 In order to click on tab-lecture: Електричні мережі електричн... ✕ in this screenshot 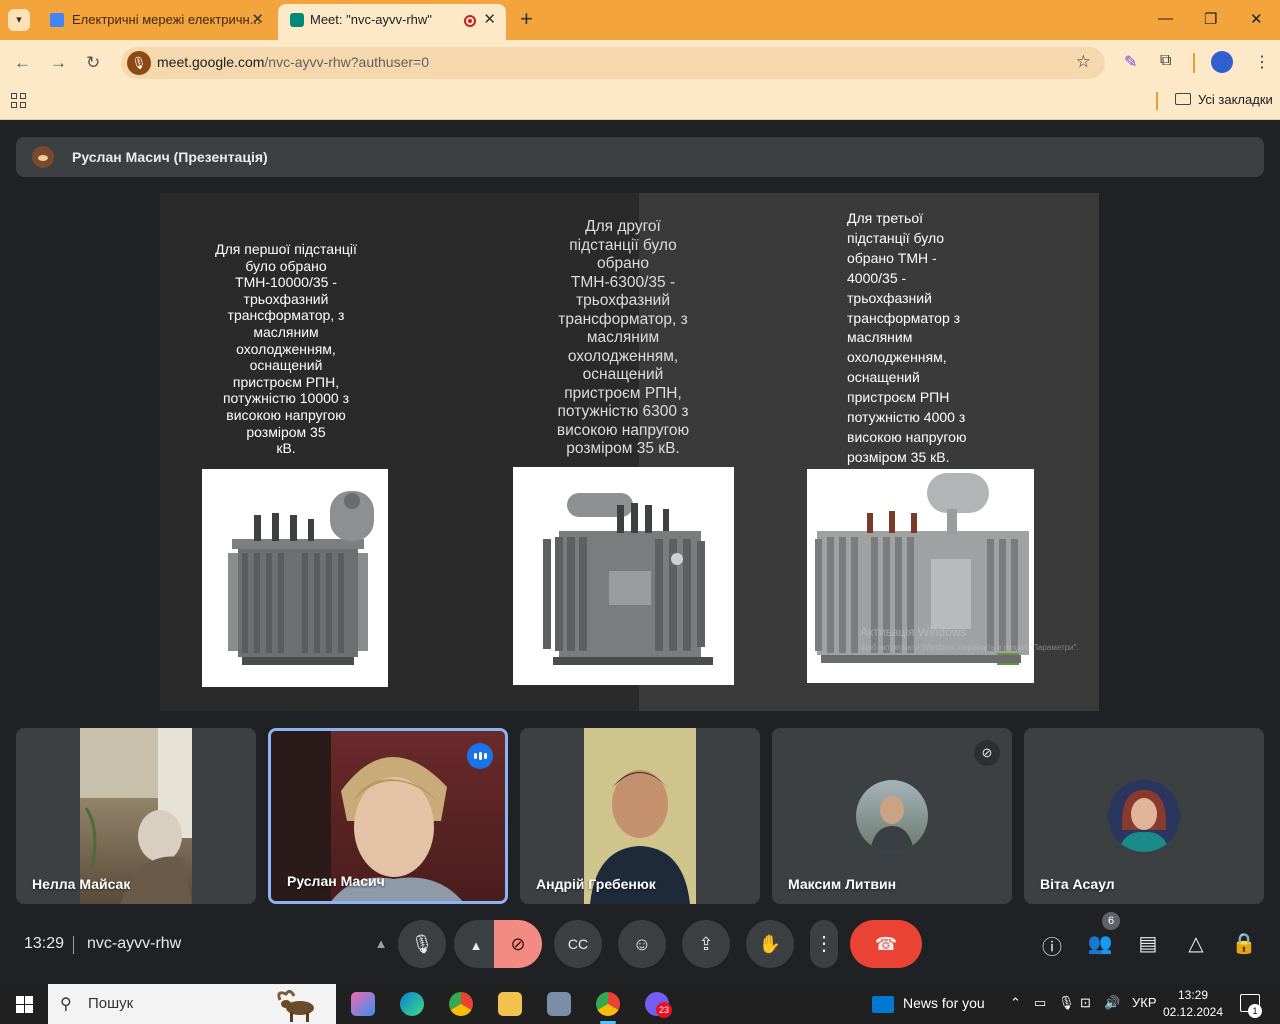, I will do `click(156, 22)`.